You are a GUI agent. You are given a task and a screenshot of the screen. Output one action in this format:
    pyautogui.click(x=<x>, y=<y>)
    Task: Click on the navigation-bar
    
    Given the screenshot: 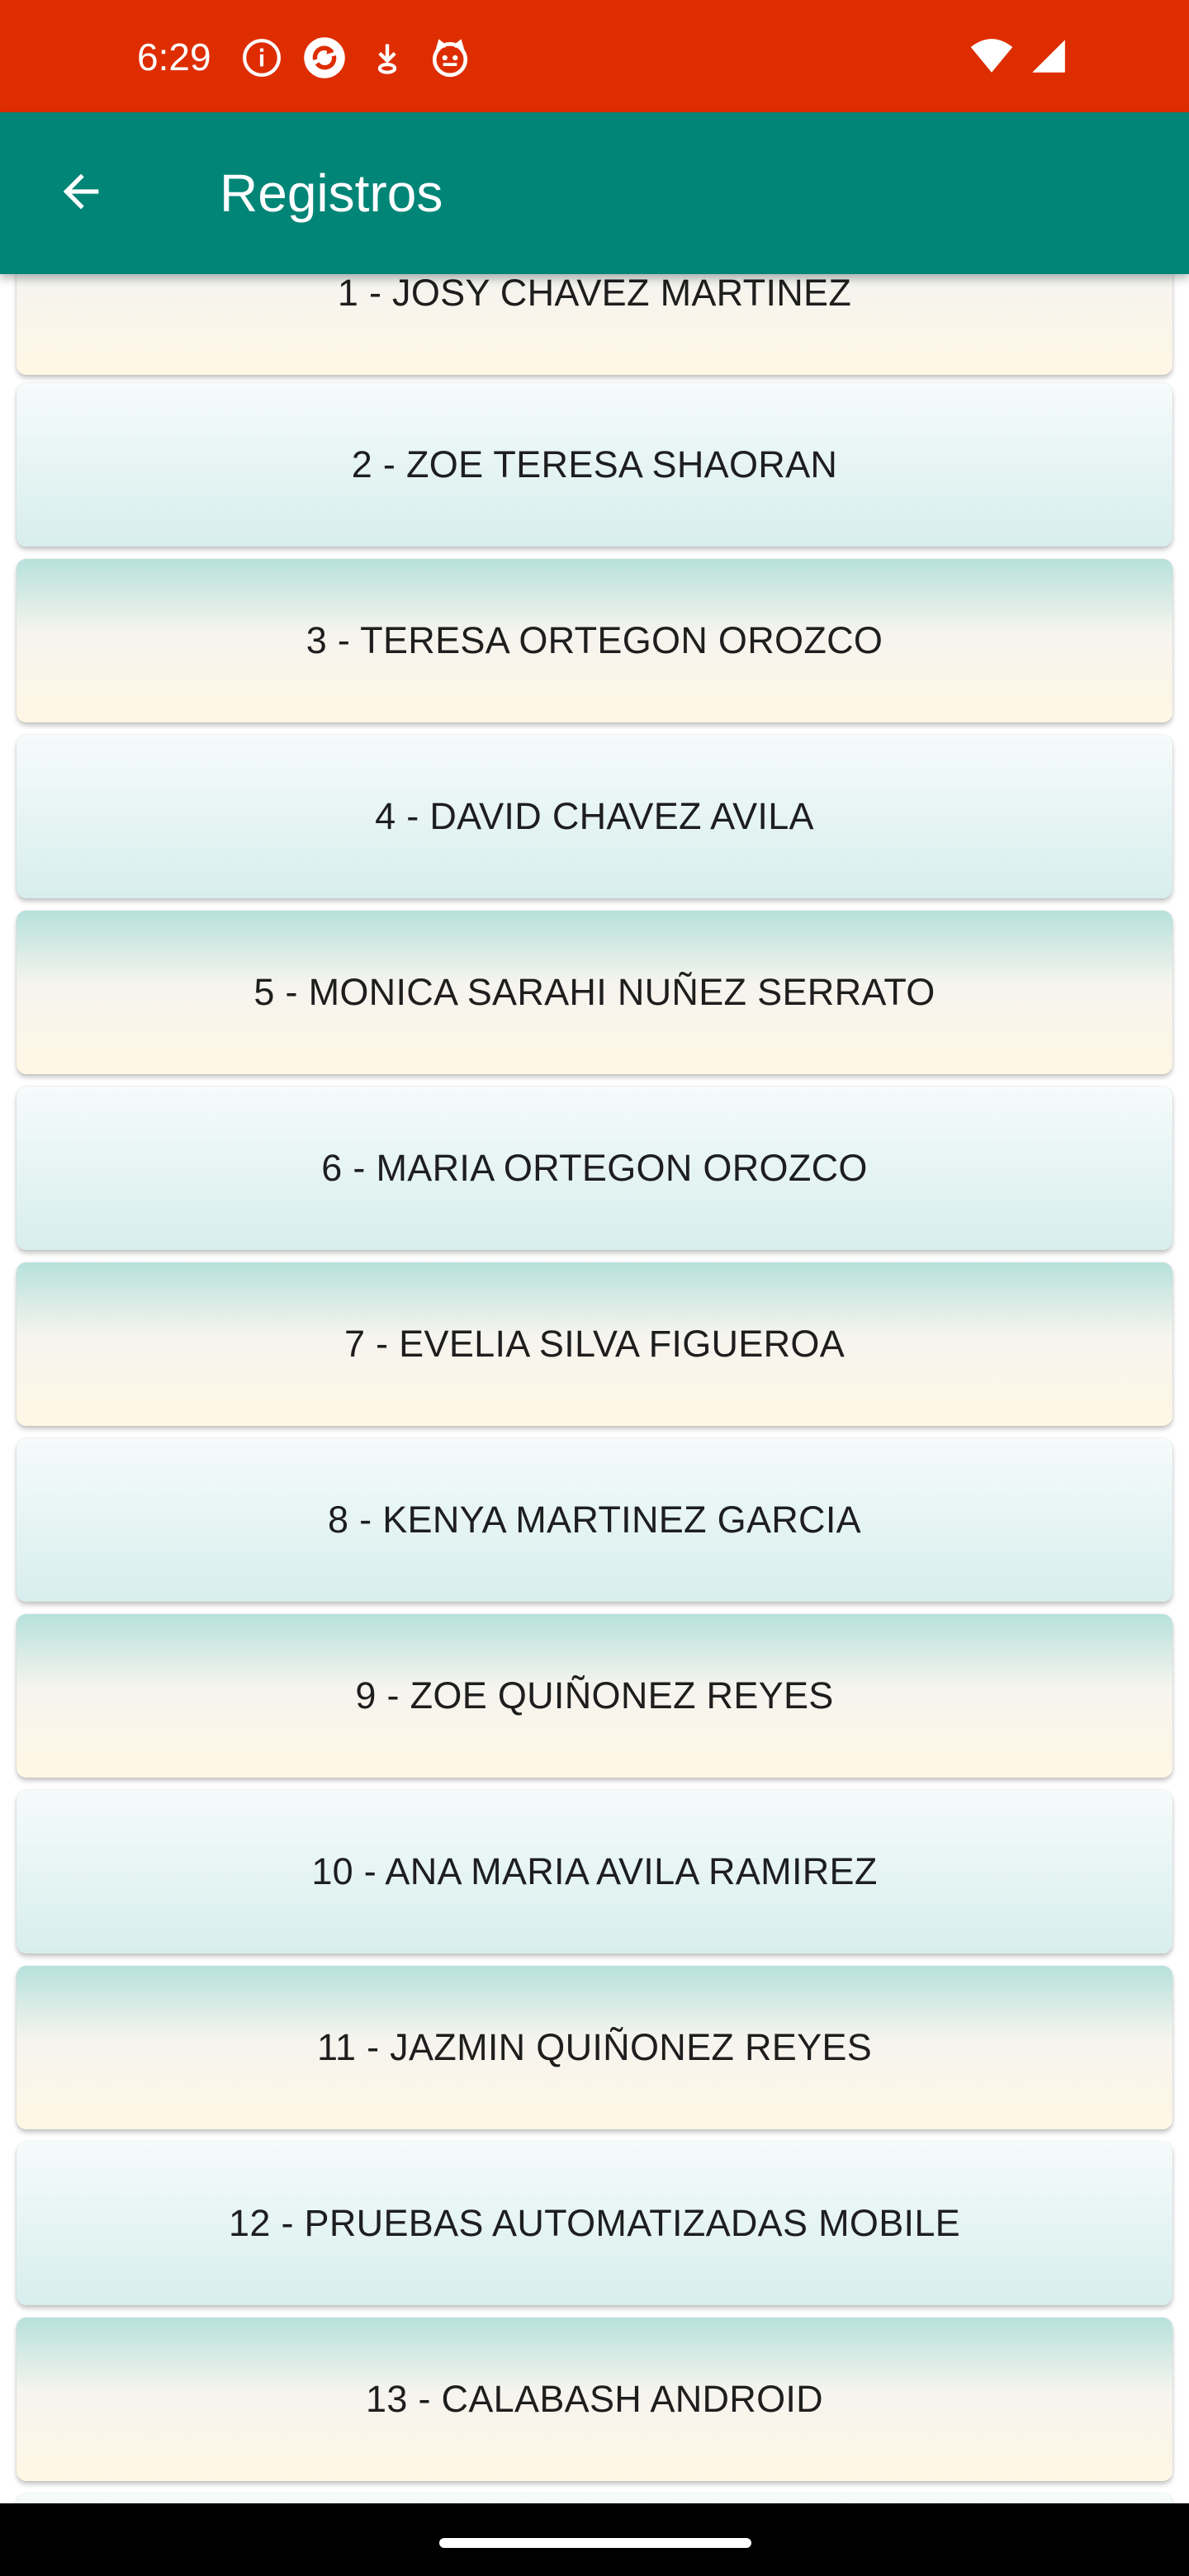 What is the action you would take?
    pyautogui.click(x=594, y=2539)
    